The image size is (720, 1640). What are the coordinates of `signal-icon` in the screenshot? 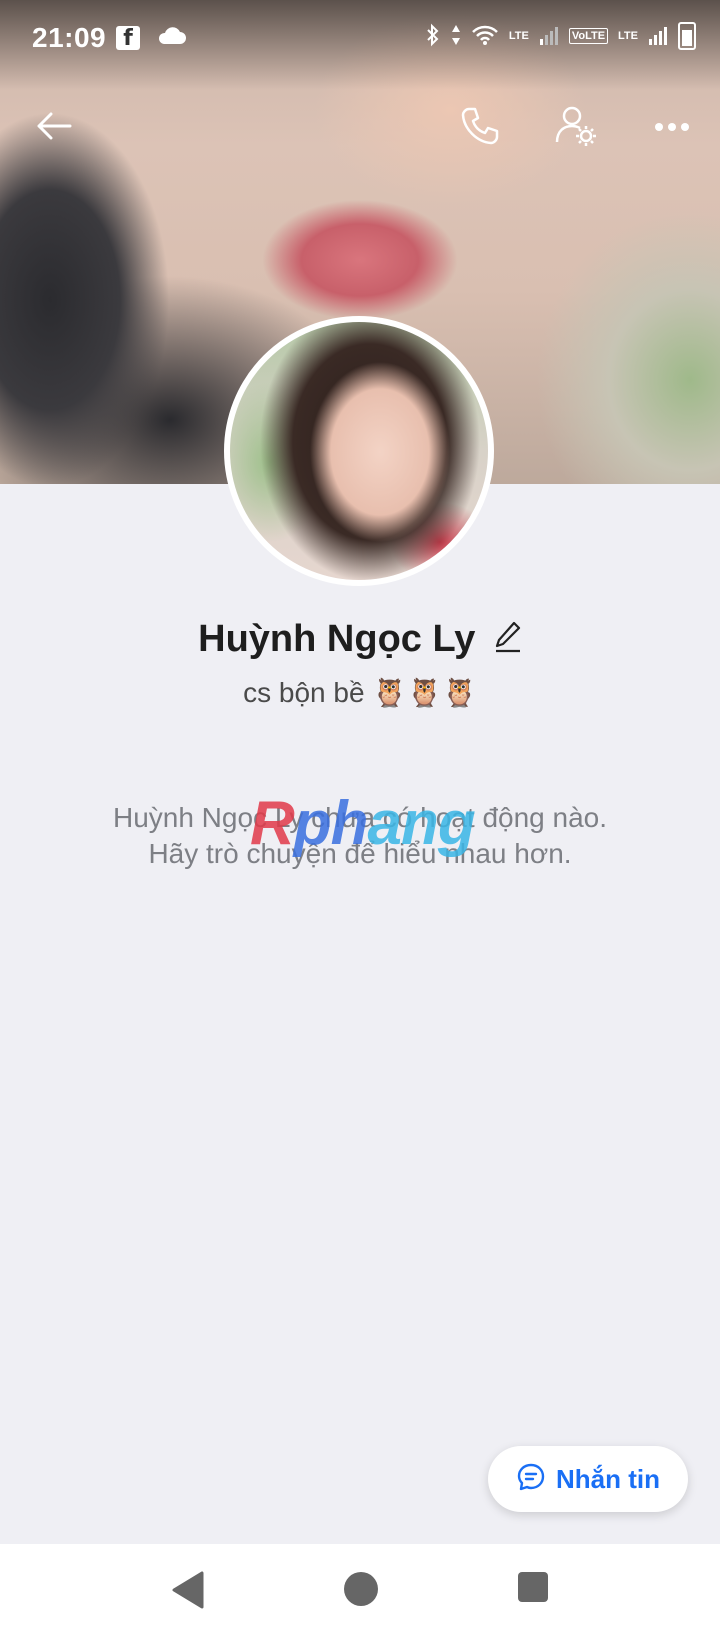 It's located at (549, 36).